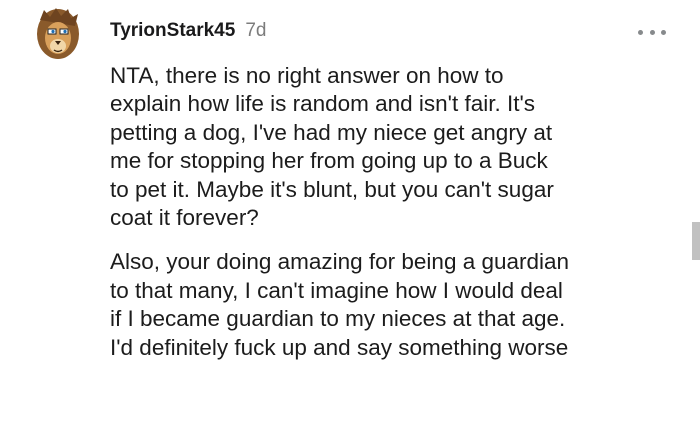 This screenshot has height=422, width=700. What do you see at coordinates (172, 31) in the screenshot?
I see `username-link: TyrionStark45` at bounding box center [172, 31].